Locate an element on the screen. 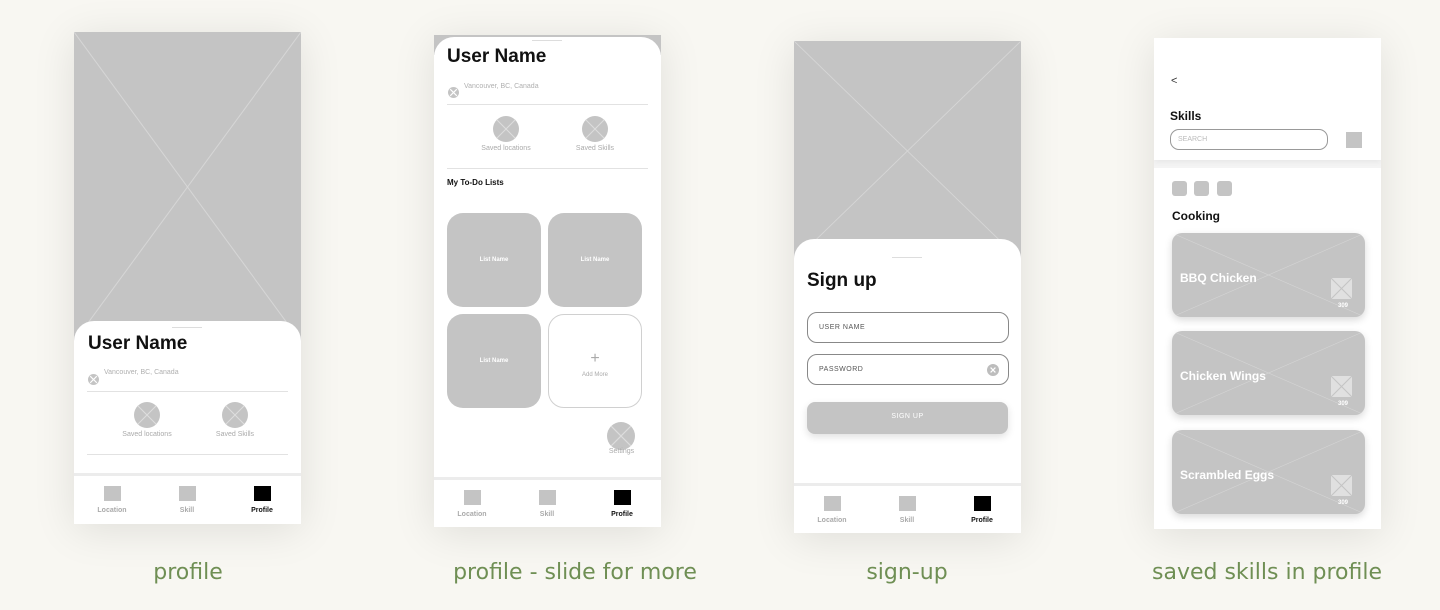  settings-label: Settings is located at coordinates (621, 451).